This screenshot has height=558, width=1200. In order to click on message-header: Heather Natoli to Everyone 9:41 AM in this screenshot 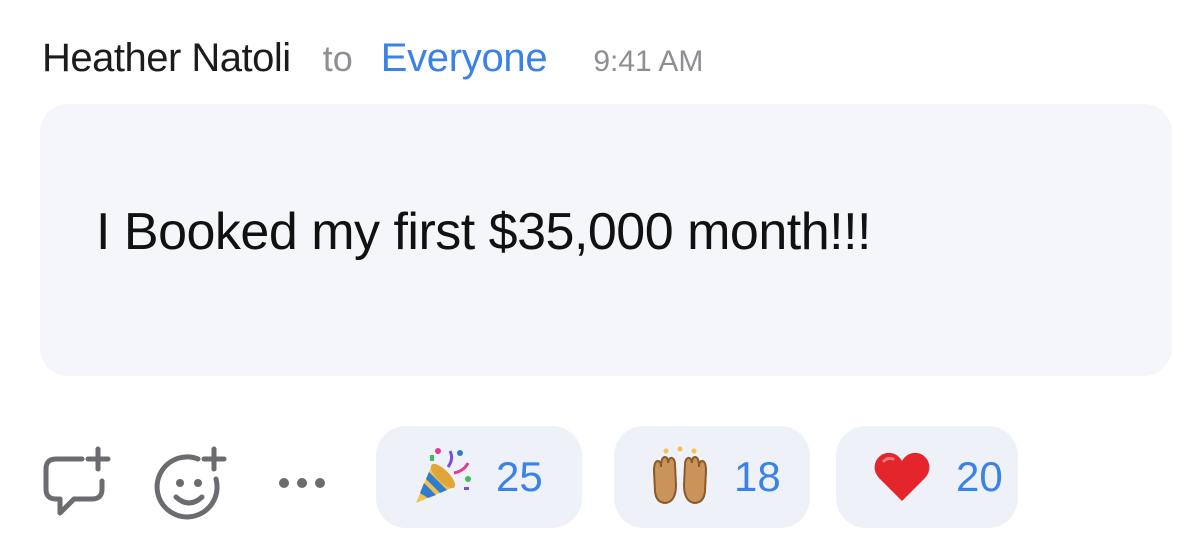, I will do `click(372, 62)`.